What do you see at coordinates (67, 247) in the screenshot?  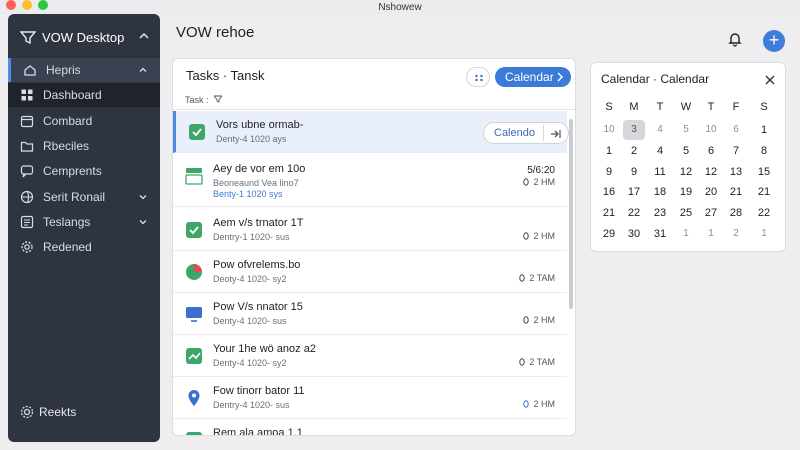 I see `sidebar-item-label: Redened` at bounding box center [67, 247].